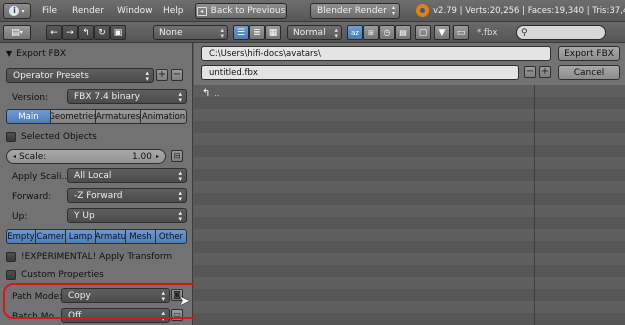 The width and height of the screenshot is (625, 325). What do you see at coordinates (241, 32) in the screenshot?
I see `display-short-list-button: ☰` at bounding box center [241, 32].